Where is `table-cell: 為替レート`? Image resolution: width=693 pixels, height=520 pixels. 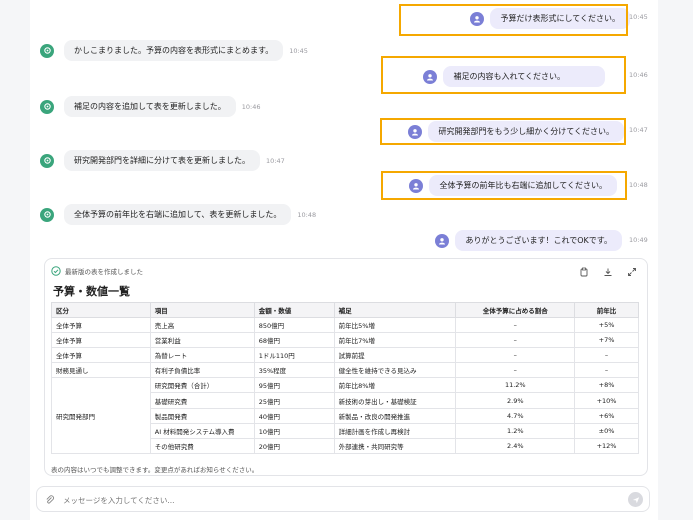 table-cell: 為替レート is located at coordinates (202, 355).